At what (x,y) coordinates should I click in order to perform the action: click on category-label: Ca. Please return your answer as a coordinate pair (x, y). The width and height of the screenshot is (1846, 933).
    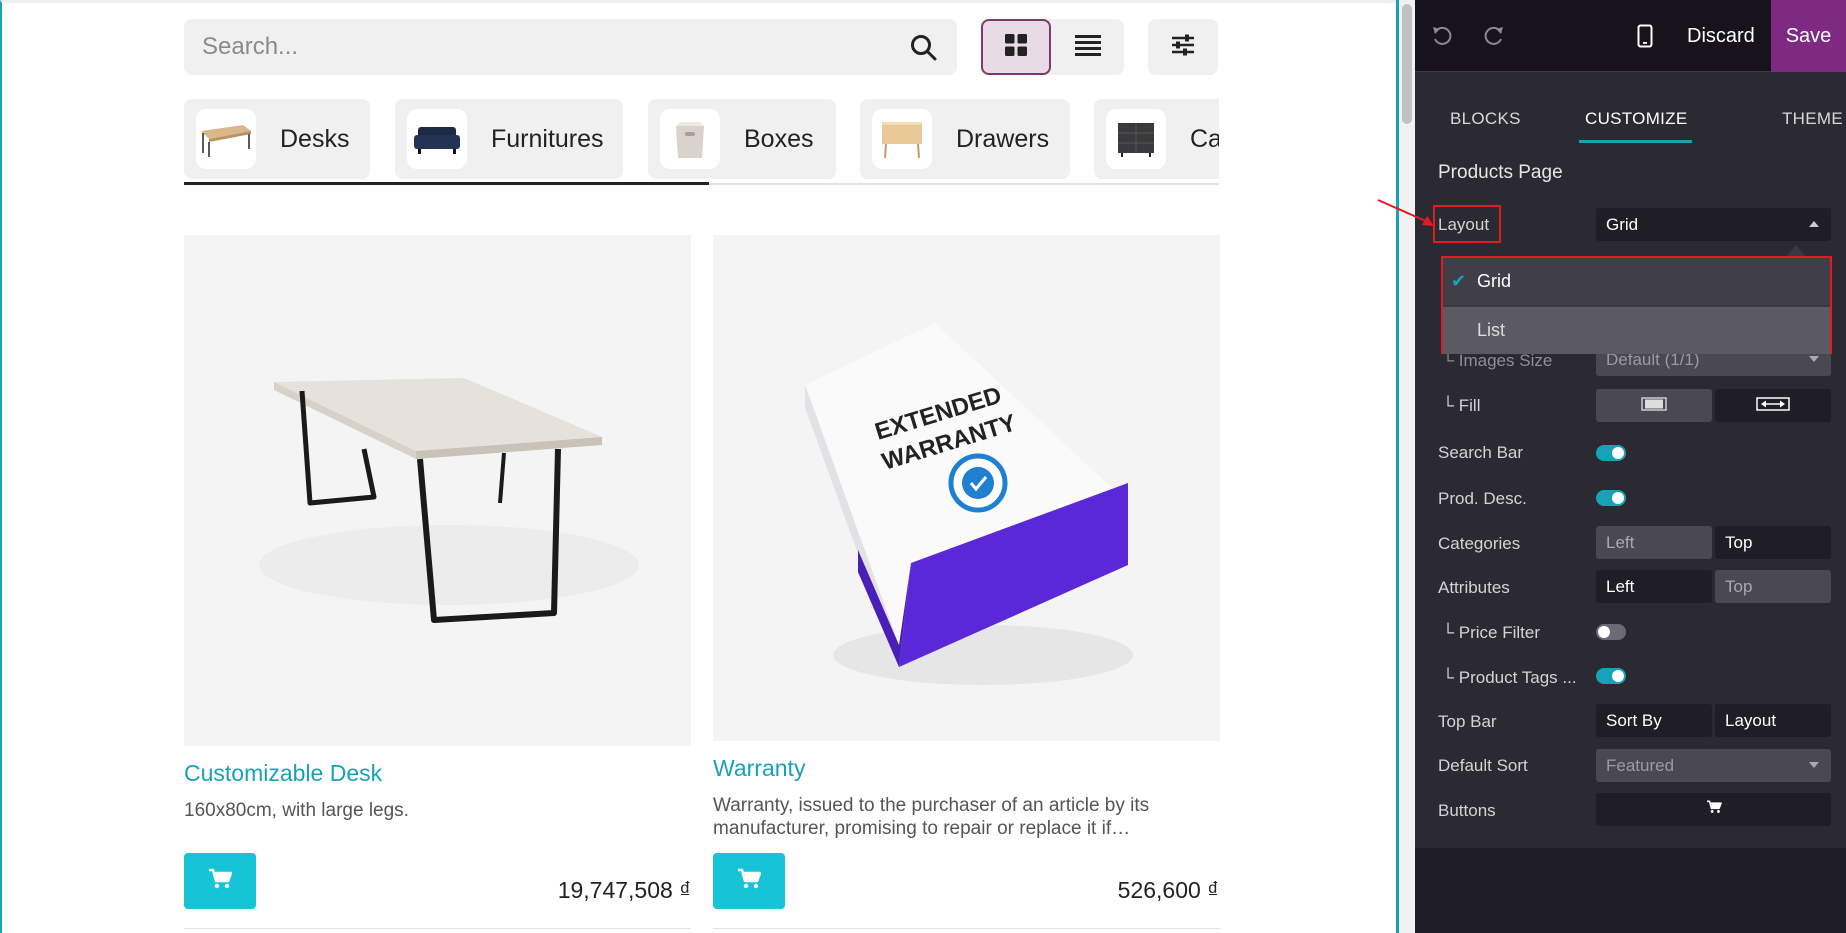
    Looking at the image, I should click on (1204, 138).